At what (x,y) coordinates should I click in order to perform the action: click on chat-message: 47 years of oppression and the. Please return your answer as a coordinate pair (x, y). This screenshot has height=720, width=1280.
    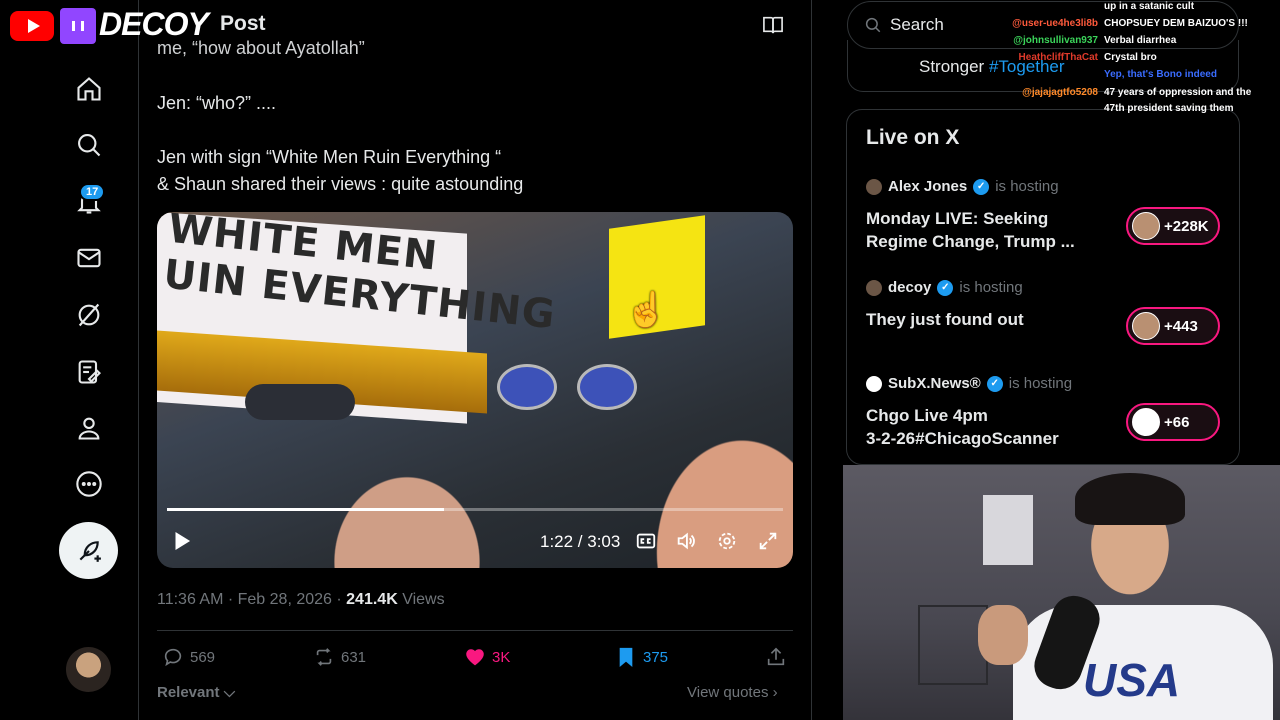
    Looking at the image, I should click on (1178, 92).